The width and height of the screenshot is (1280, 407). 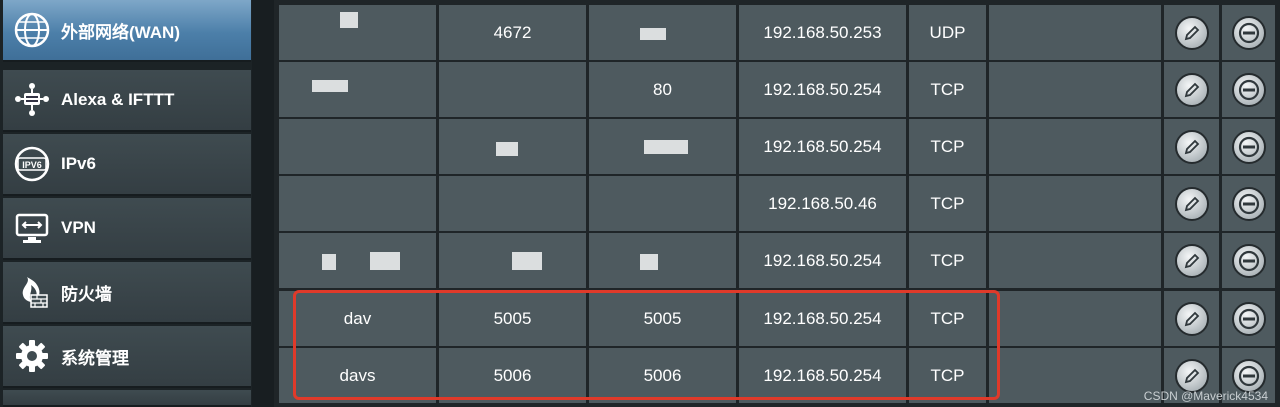 What do you see at coordinates (662, 203) in the screenshot?
I see `internal-port-cell` at bounding box center [662, 203].